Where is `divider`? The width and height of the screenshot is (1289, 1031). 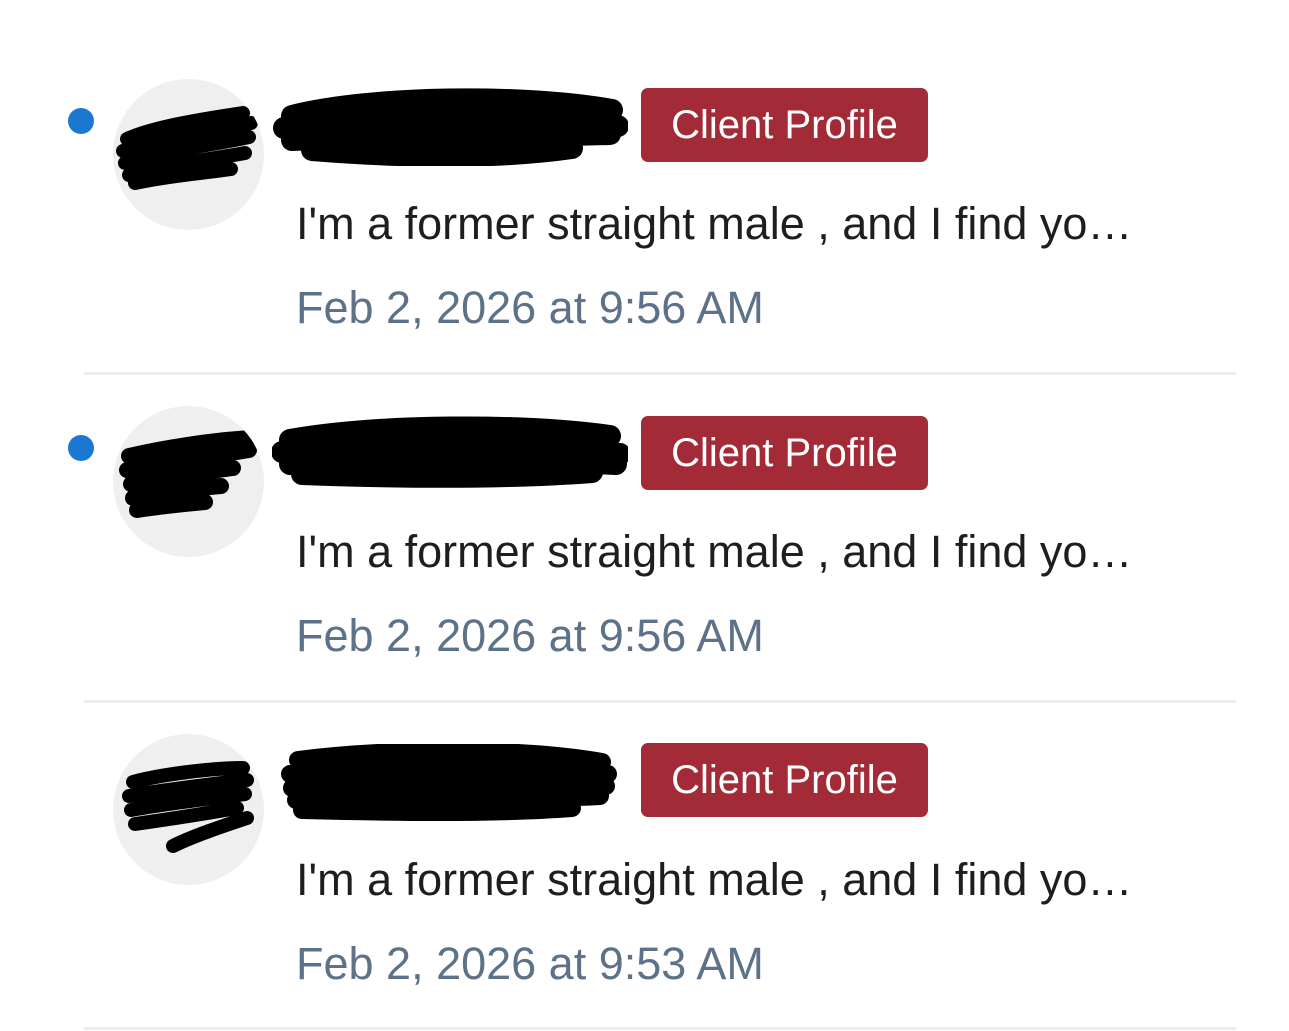 divider is located at coordinates (660, 1028).